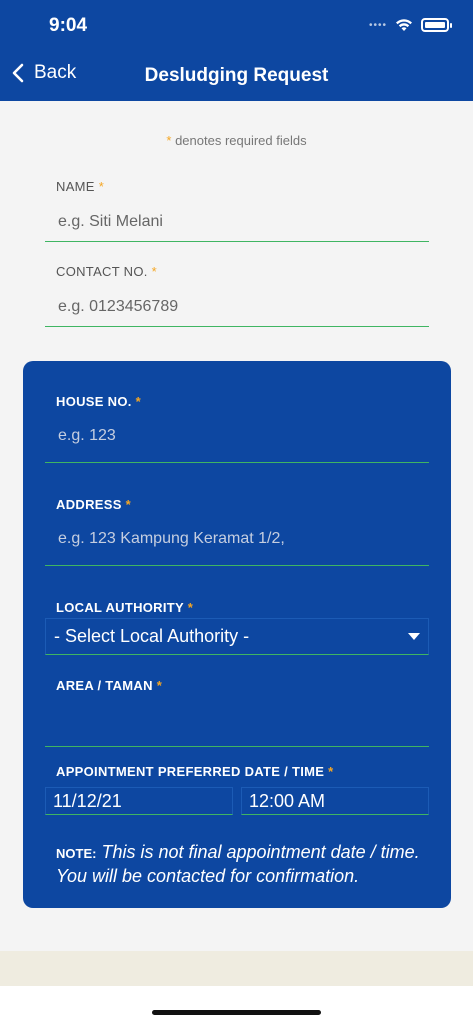 The height and width of the screenshot is (1024, 473). I want to click on home-indicator, so click(236, 1012).